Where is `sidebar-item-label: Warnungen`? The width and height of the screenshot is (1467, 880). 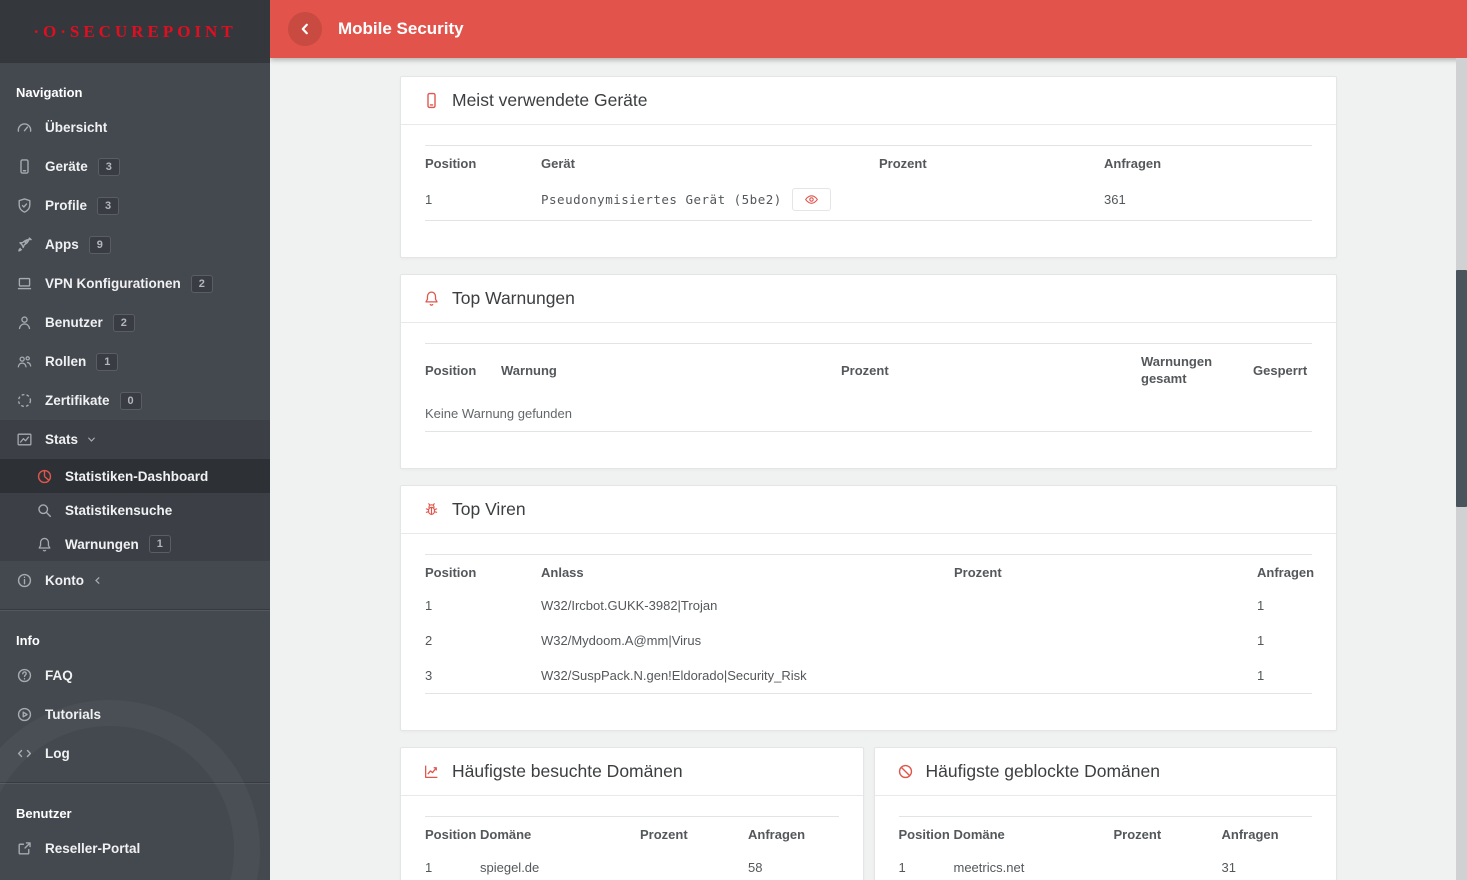 sidebar-item-label: Warnungen is located at coordinates (102, 544).